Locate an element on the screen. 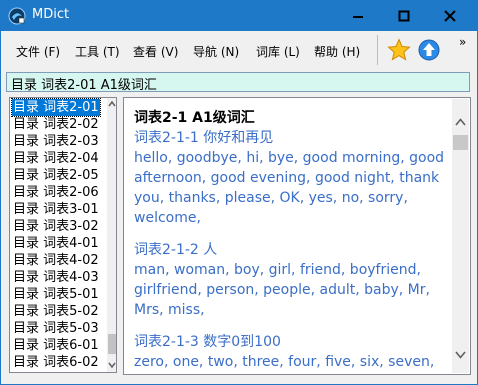 The image size is (478, 385). minimize-button is located at coordinates (358, 16).